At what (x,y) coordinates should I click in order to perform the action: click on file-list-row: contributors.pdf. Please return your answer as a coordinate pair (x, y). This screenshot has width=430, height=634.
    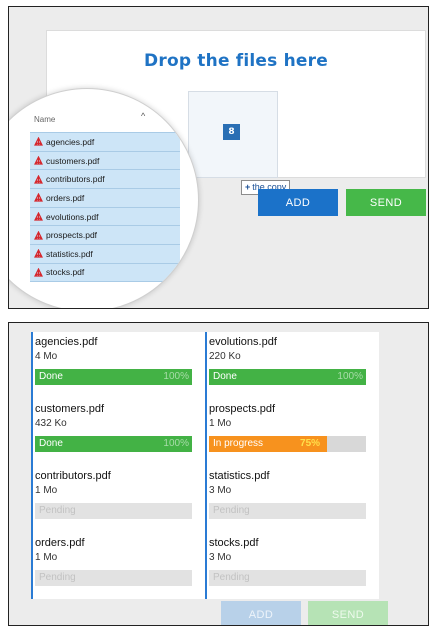
    Looking at the image, I should click on (105, 179).